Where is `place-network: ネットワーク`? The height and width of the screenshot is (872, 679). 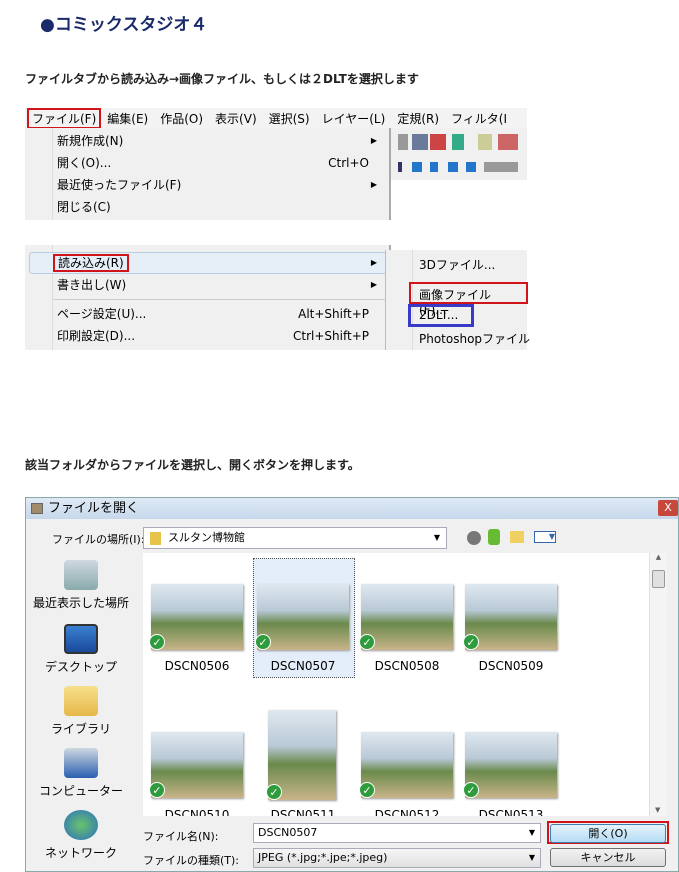 place-network: ネットワーク is located at coordinates (81, 835).